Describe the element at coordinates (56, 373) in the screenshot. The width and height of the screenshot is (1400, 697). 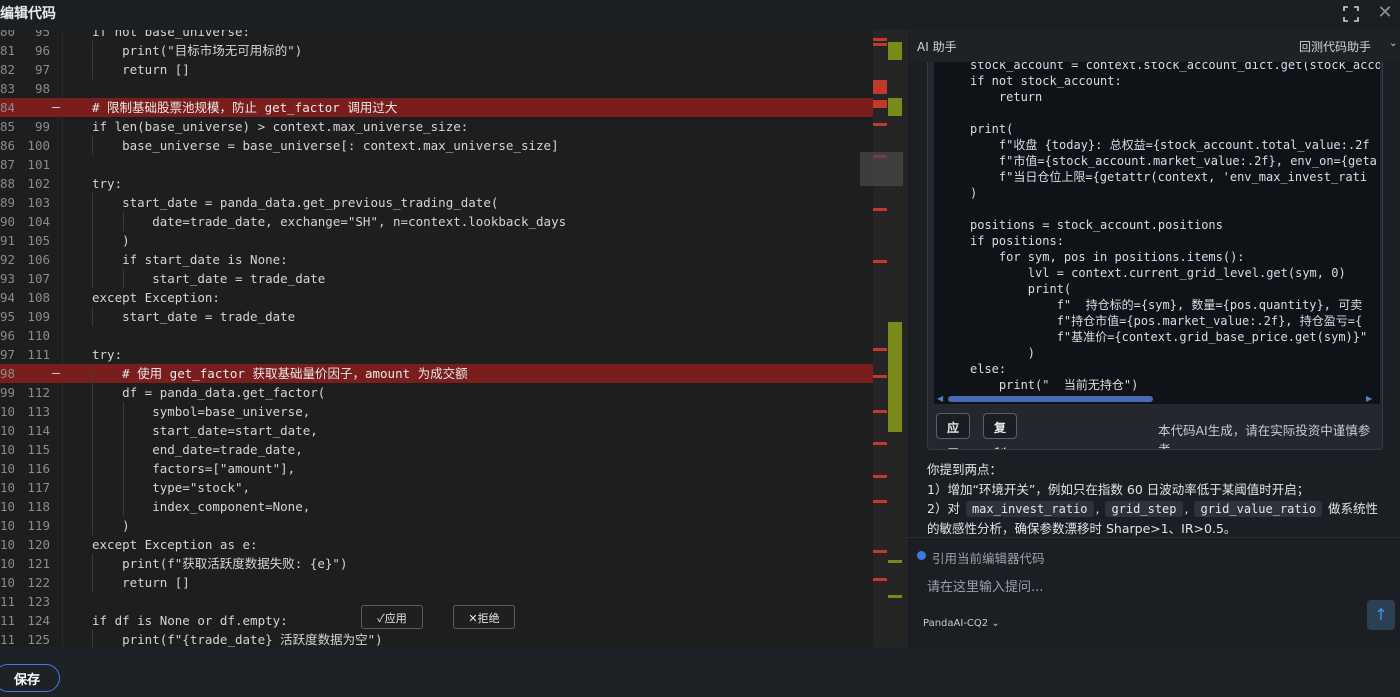
I see `removed-marker-icon` at that location.